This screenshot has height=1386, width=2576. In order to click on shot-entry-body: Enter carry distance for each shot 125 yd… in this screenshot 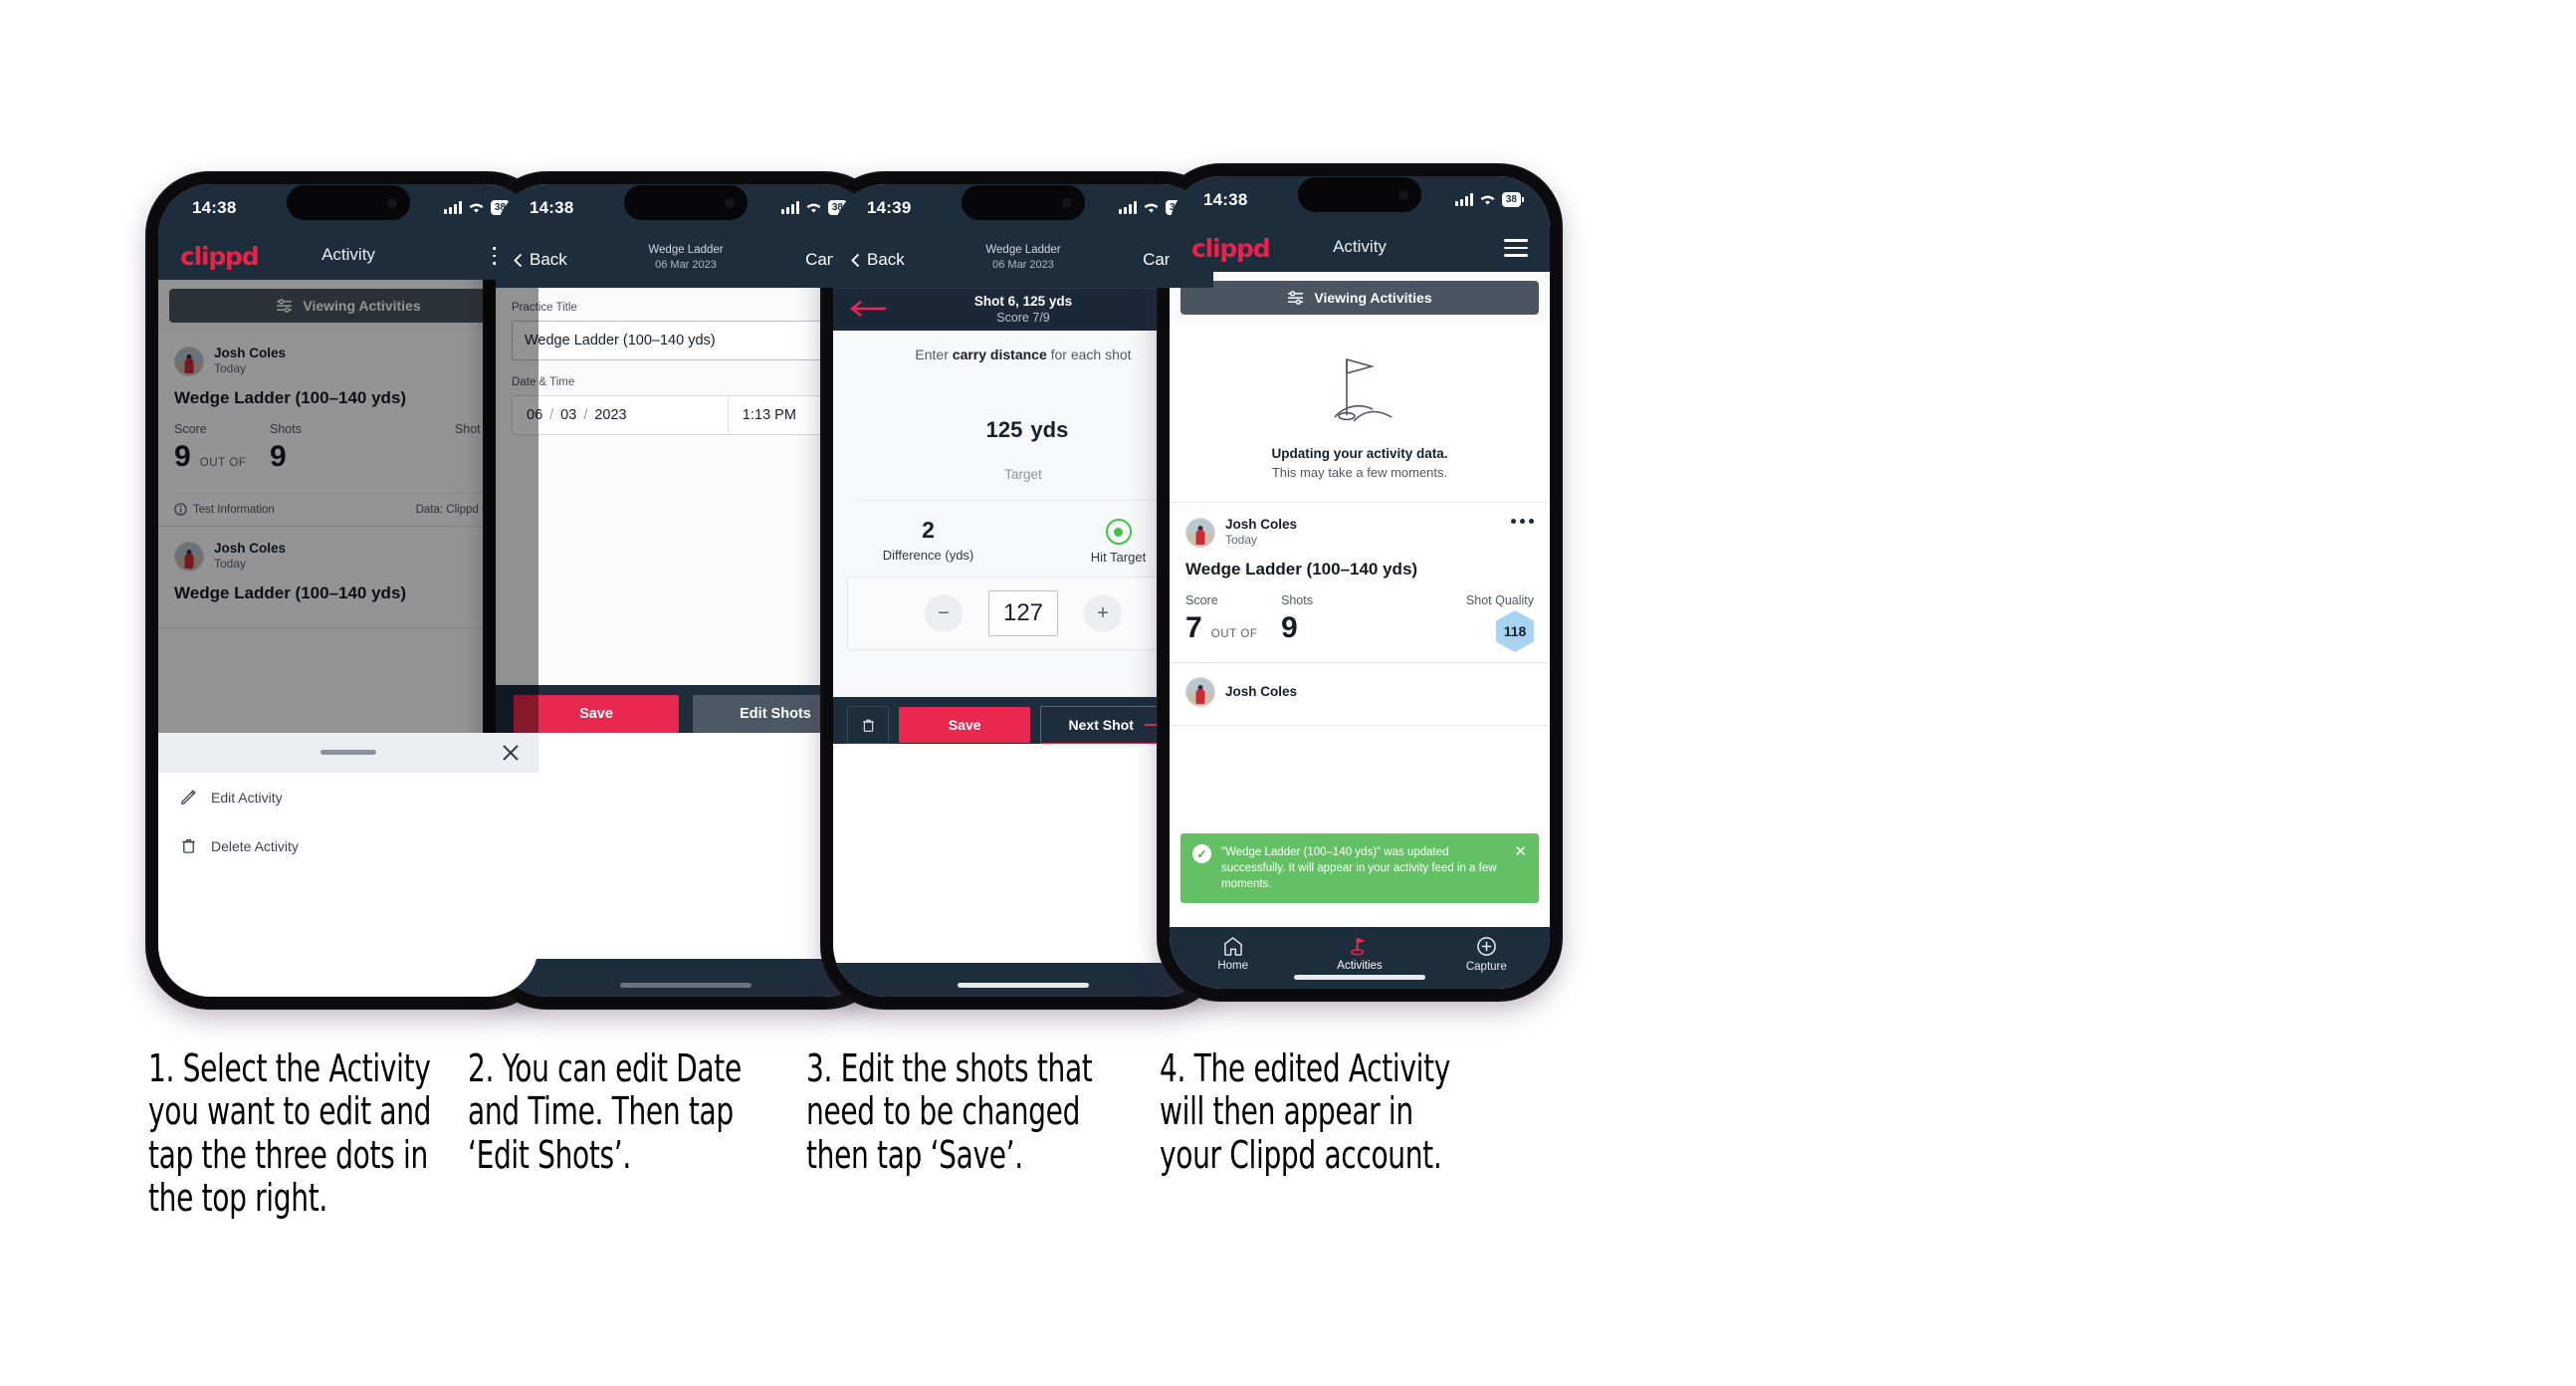, I will do `click(1023, 514)`.